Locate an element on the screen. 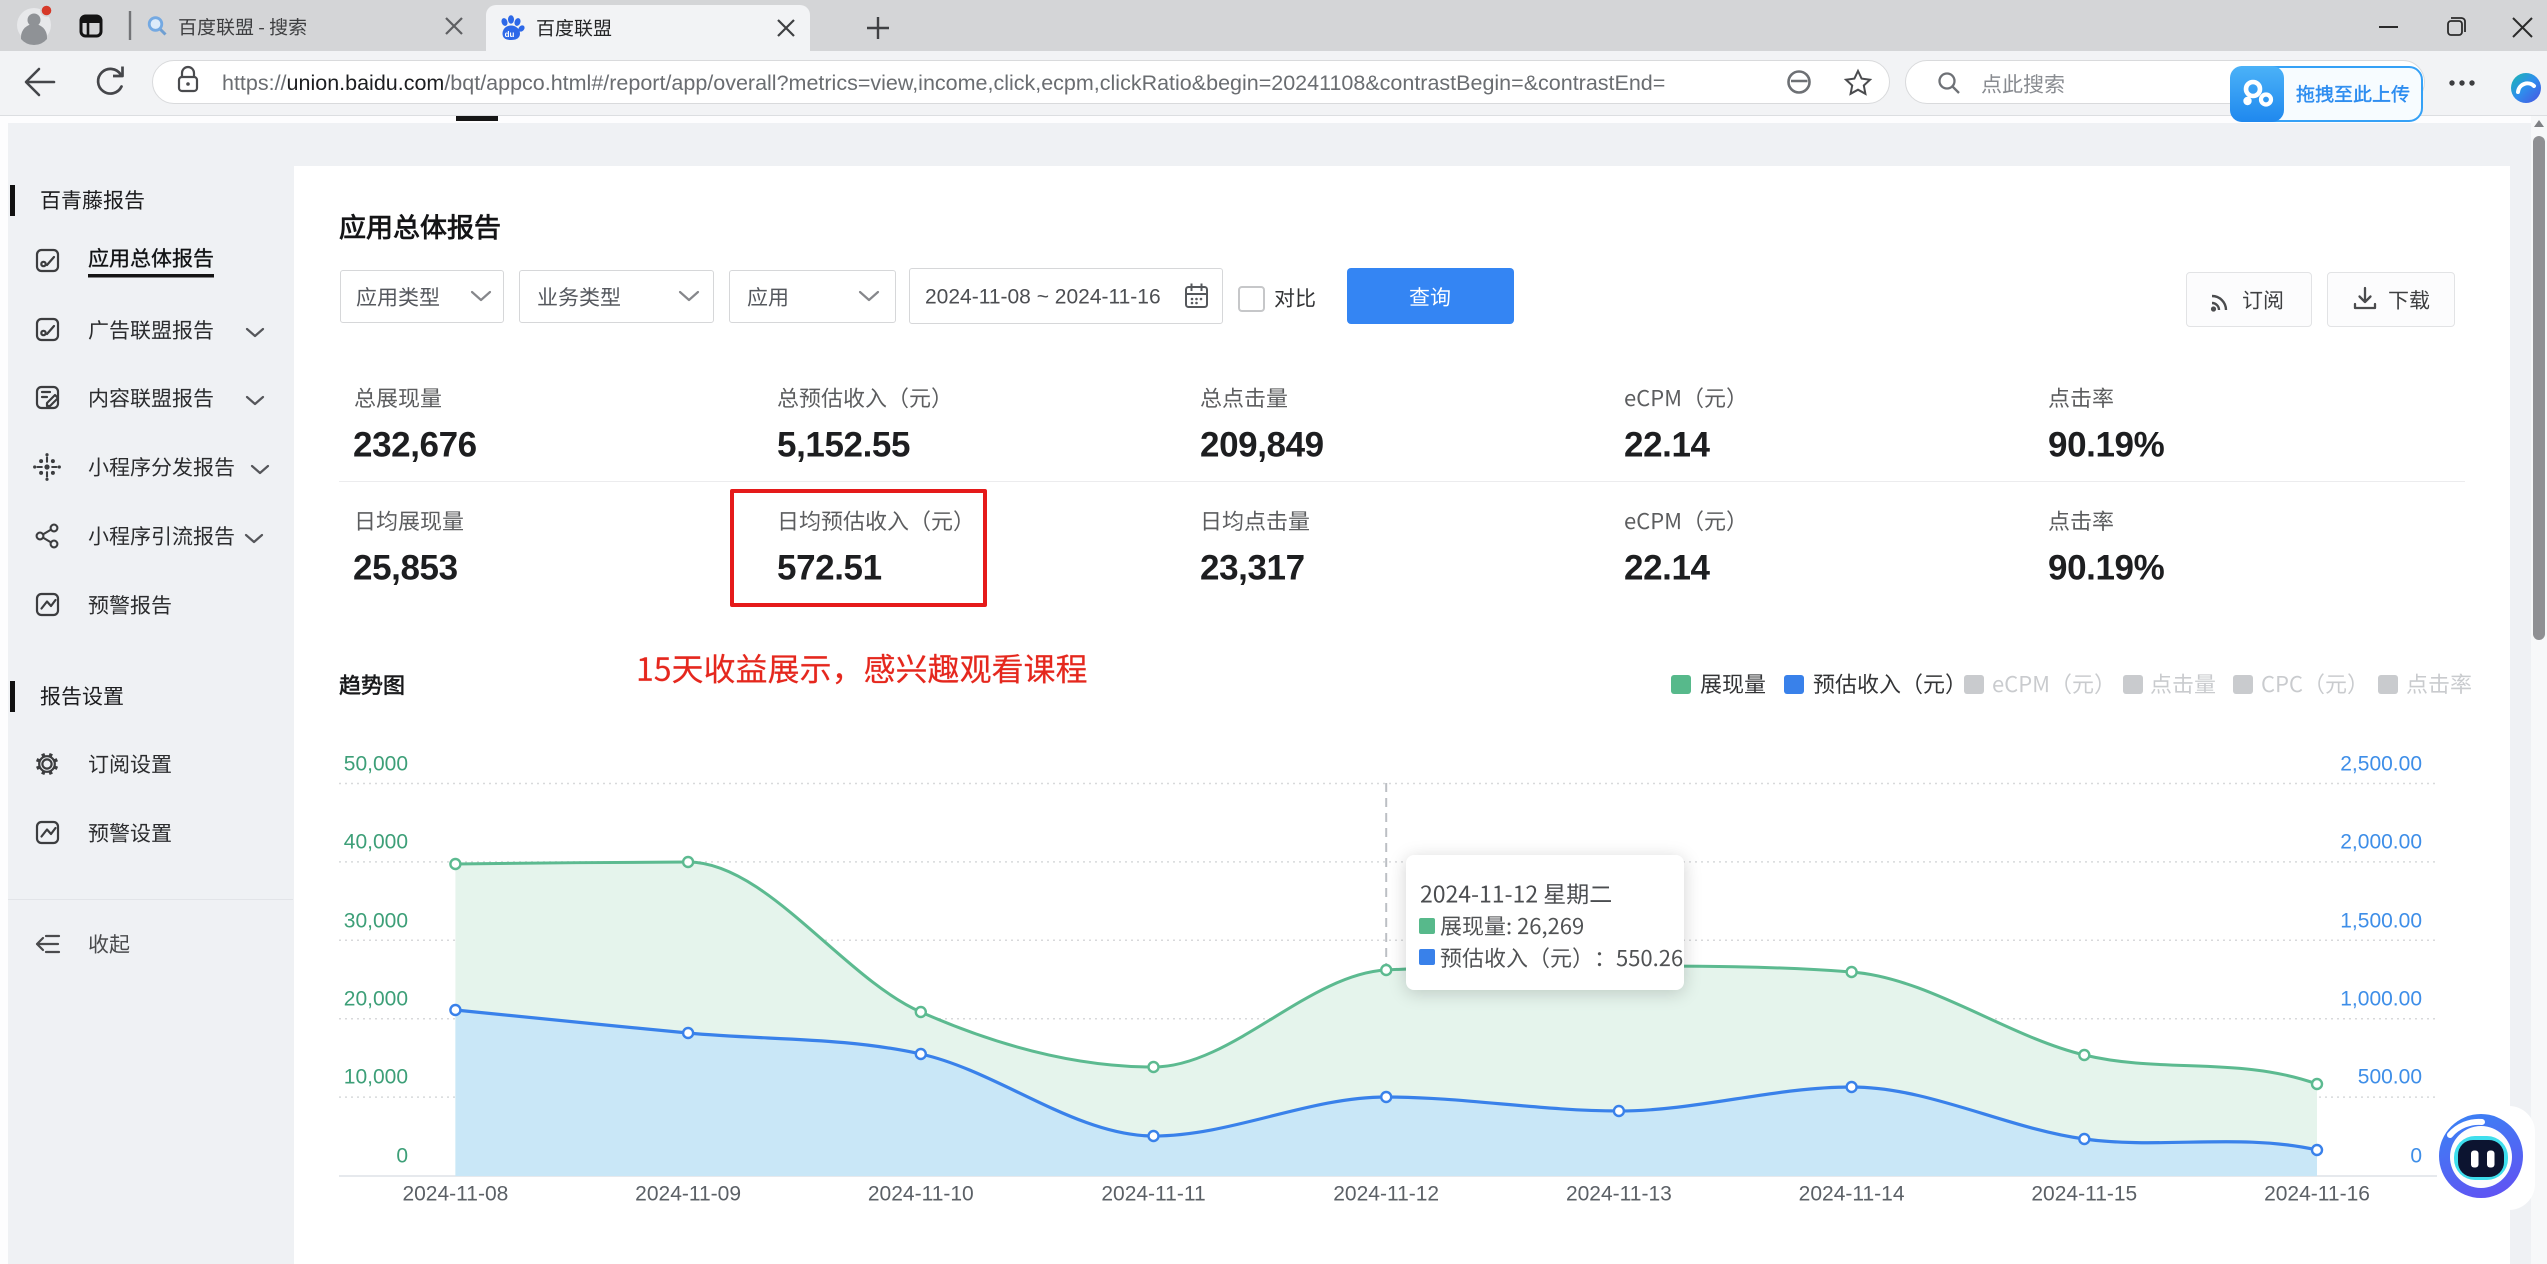 The width and height of the screenshot is (2547, 1264). svg-text: 2024-11-08 ~ 2024-11-16 is located at coordinates (1043, 297).